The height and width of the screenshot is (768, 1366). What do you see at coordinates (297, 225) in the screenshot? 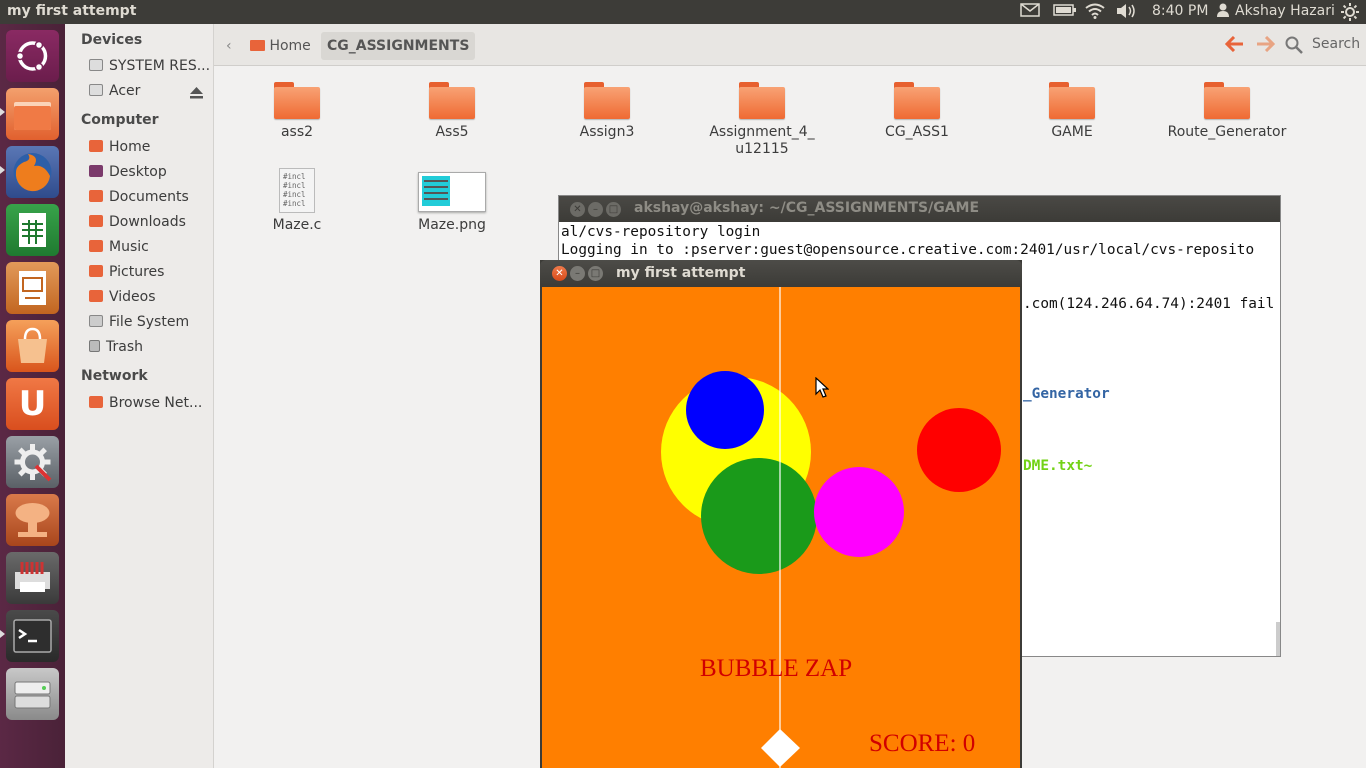
I see `file-name: Maze.c` at bounding box center [297, 225].